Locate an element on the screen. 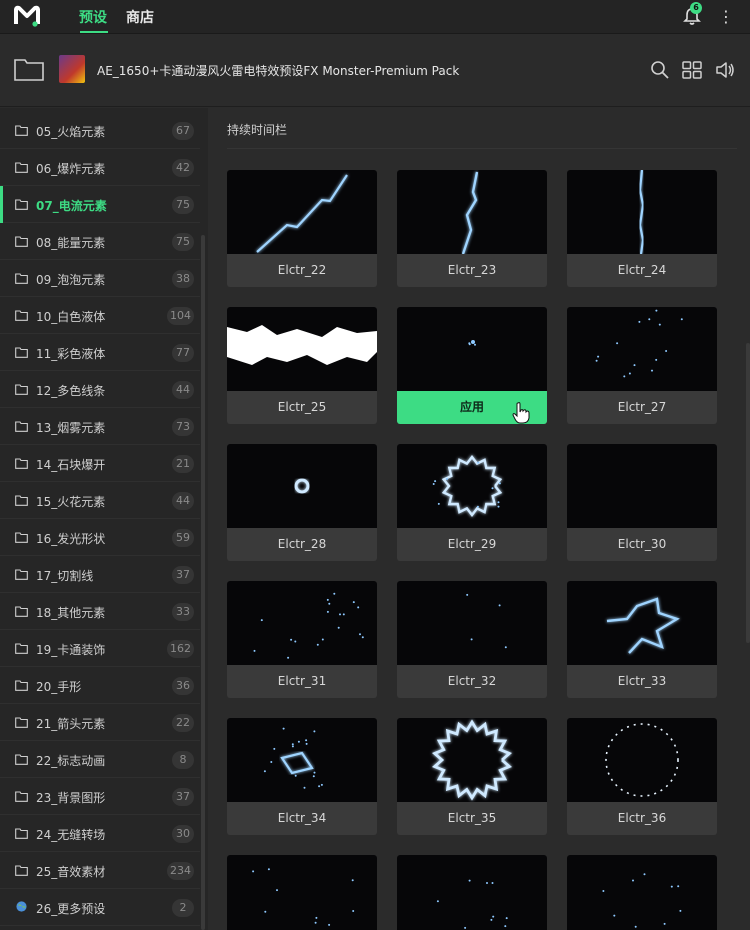 This screenshot has height=930, width=750. sidebar-item: 12_多色线条 44 is located at coordinates (100, 389).